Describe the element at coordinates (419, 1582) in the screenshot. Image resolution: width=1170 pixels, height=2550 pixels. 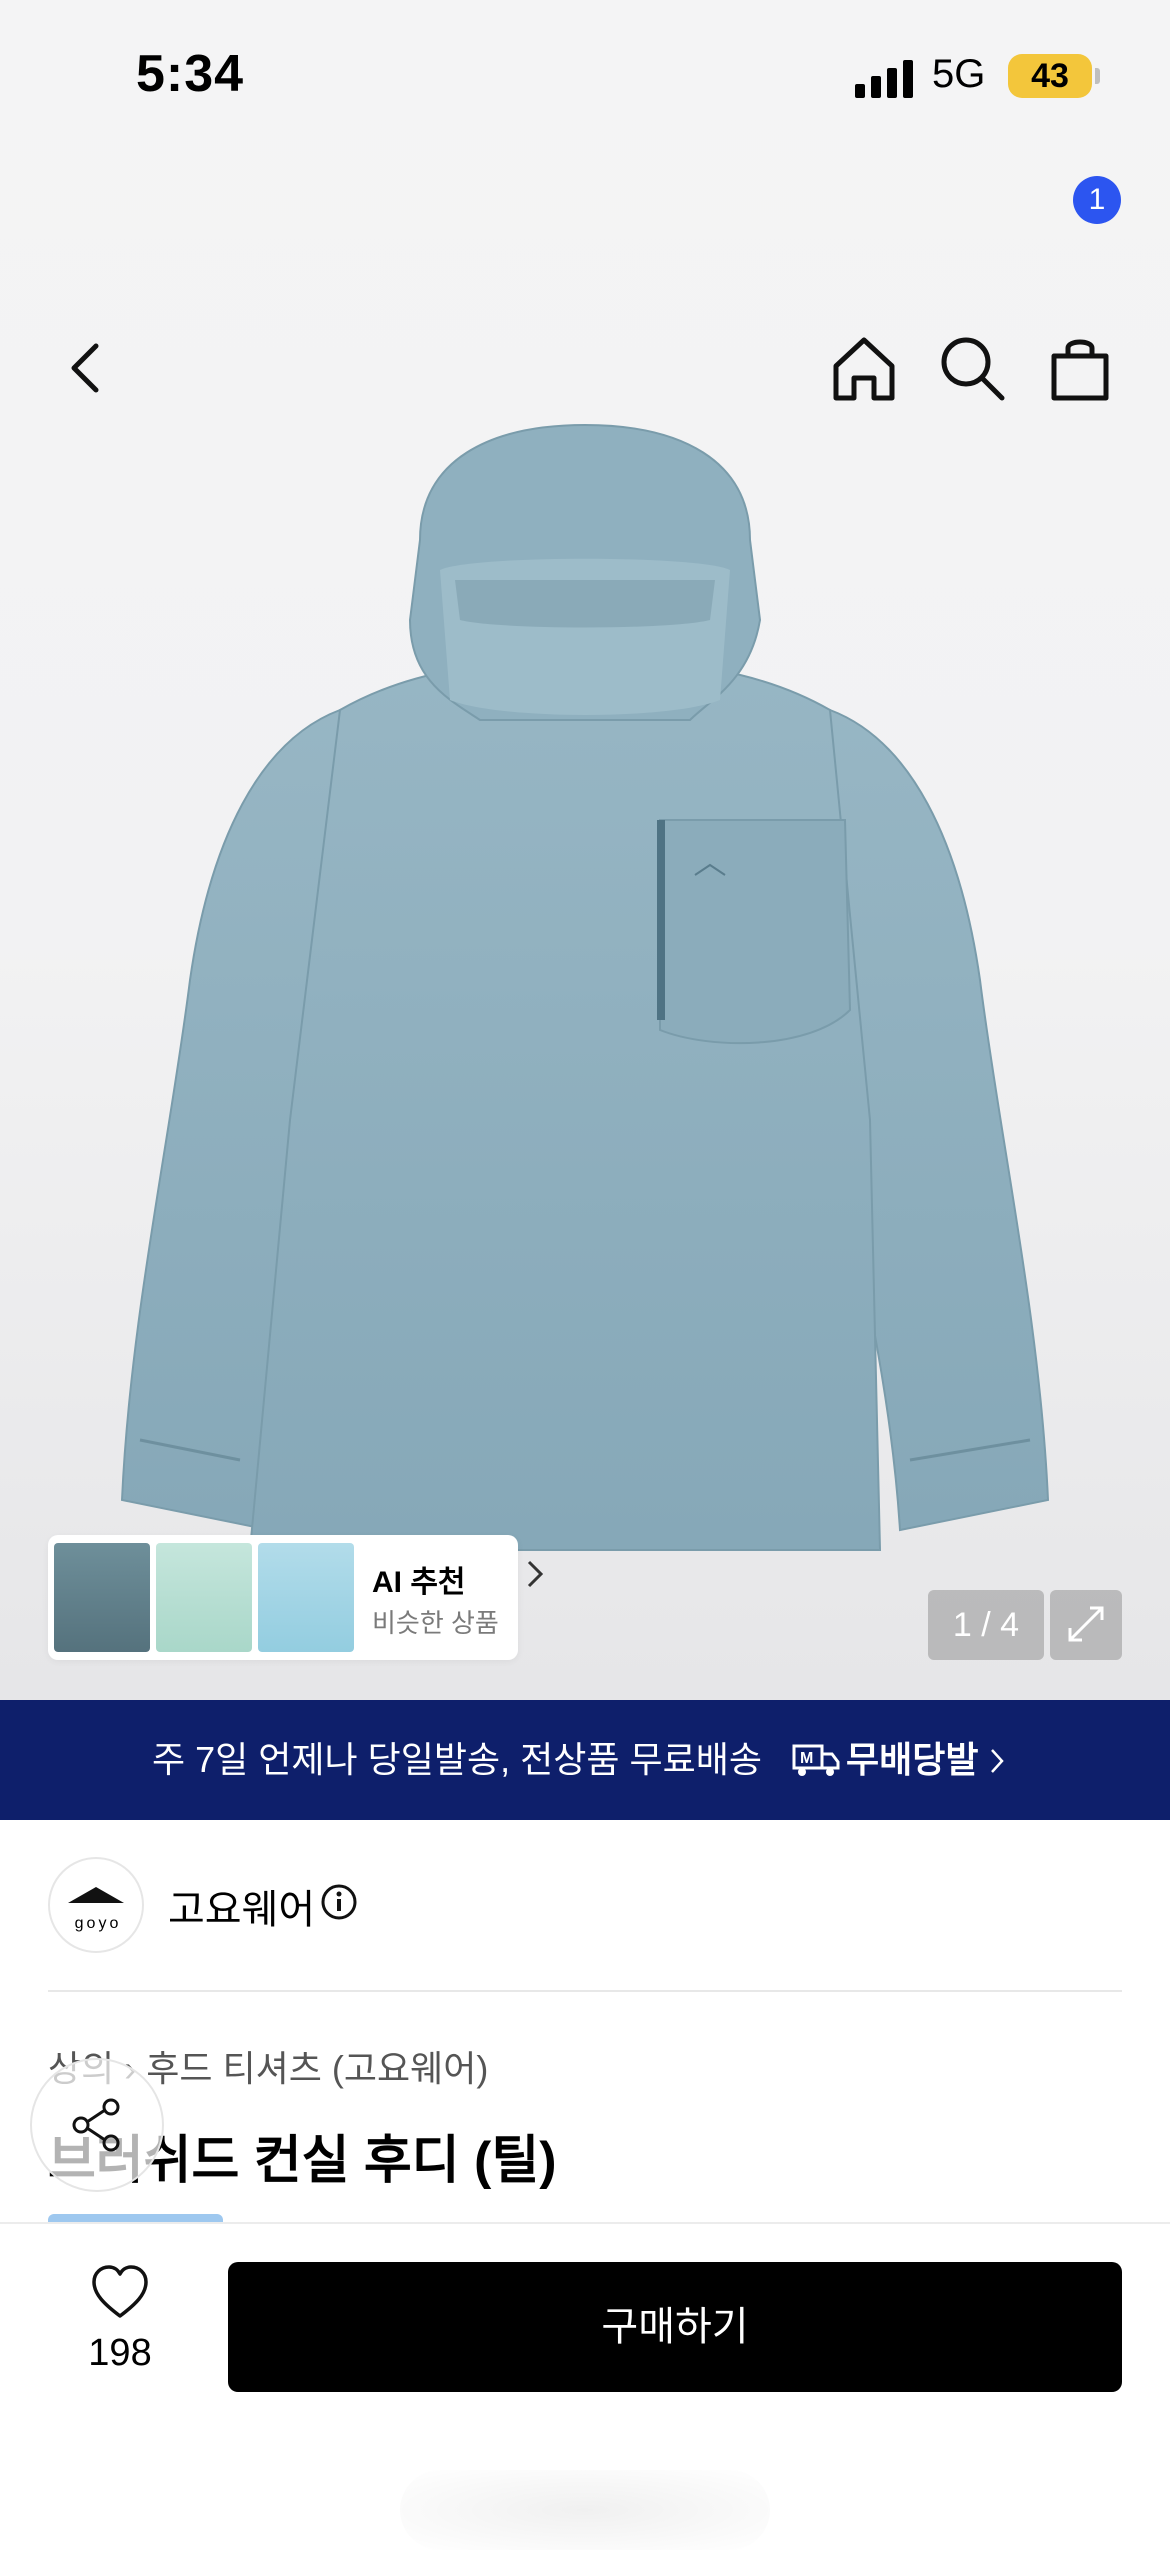
I see `ai-recommend-title: AI 추천` at that location.